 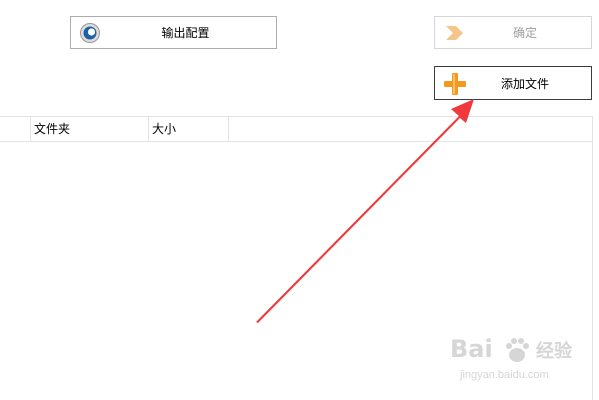 What do you see at coordinates (296, 129) in the screenshot?
I see `table-header: 文件夹 大小` at bounding box center [296, 129].